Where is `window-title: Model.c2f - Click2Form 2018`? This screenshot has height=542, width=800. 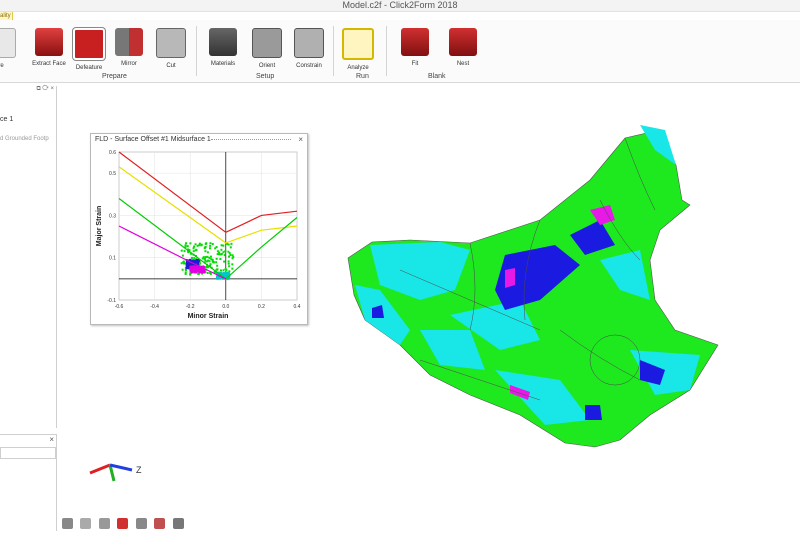 window-title: Model.c2f - Click2Form 2018 is located at coordinates (400, 6).